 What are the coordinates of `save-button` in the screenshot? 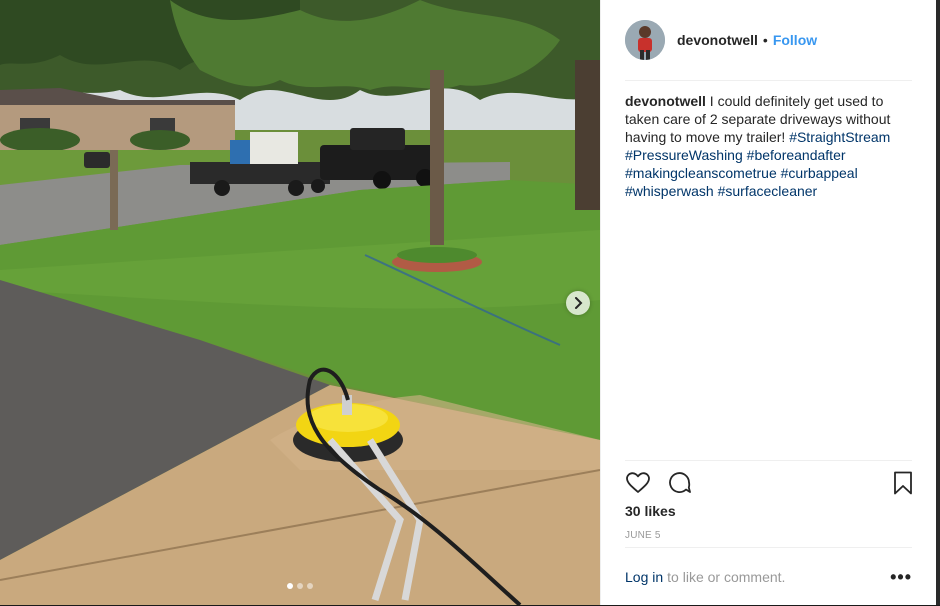 It's located at (903, 483).